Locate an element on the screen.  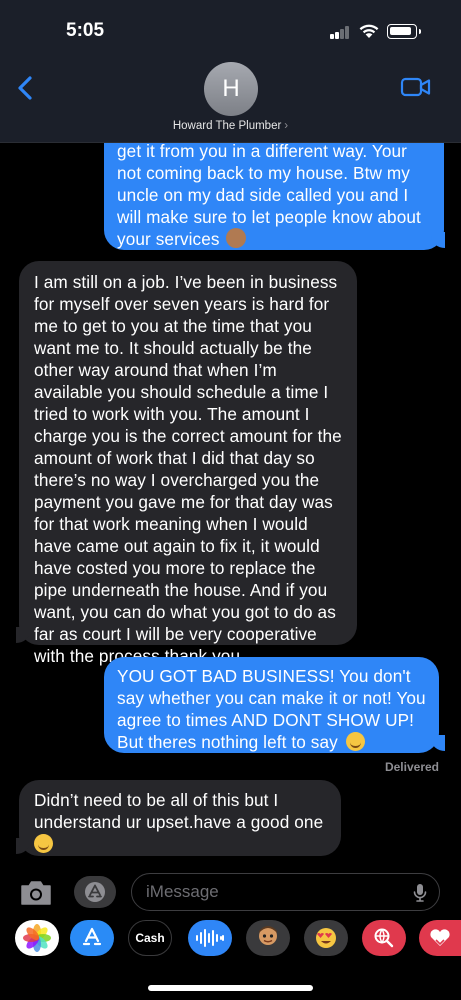
photos-app-button is located at coordinates (37, 938).